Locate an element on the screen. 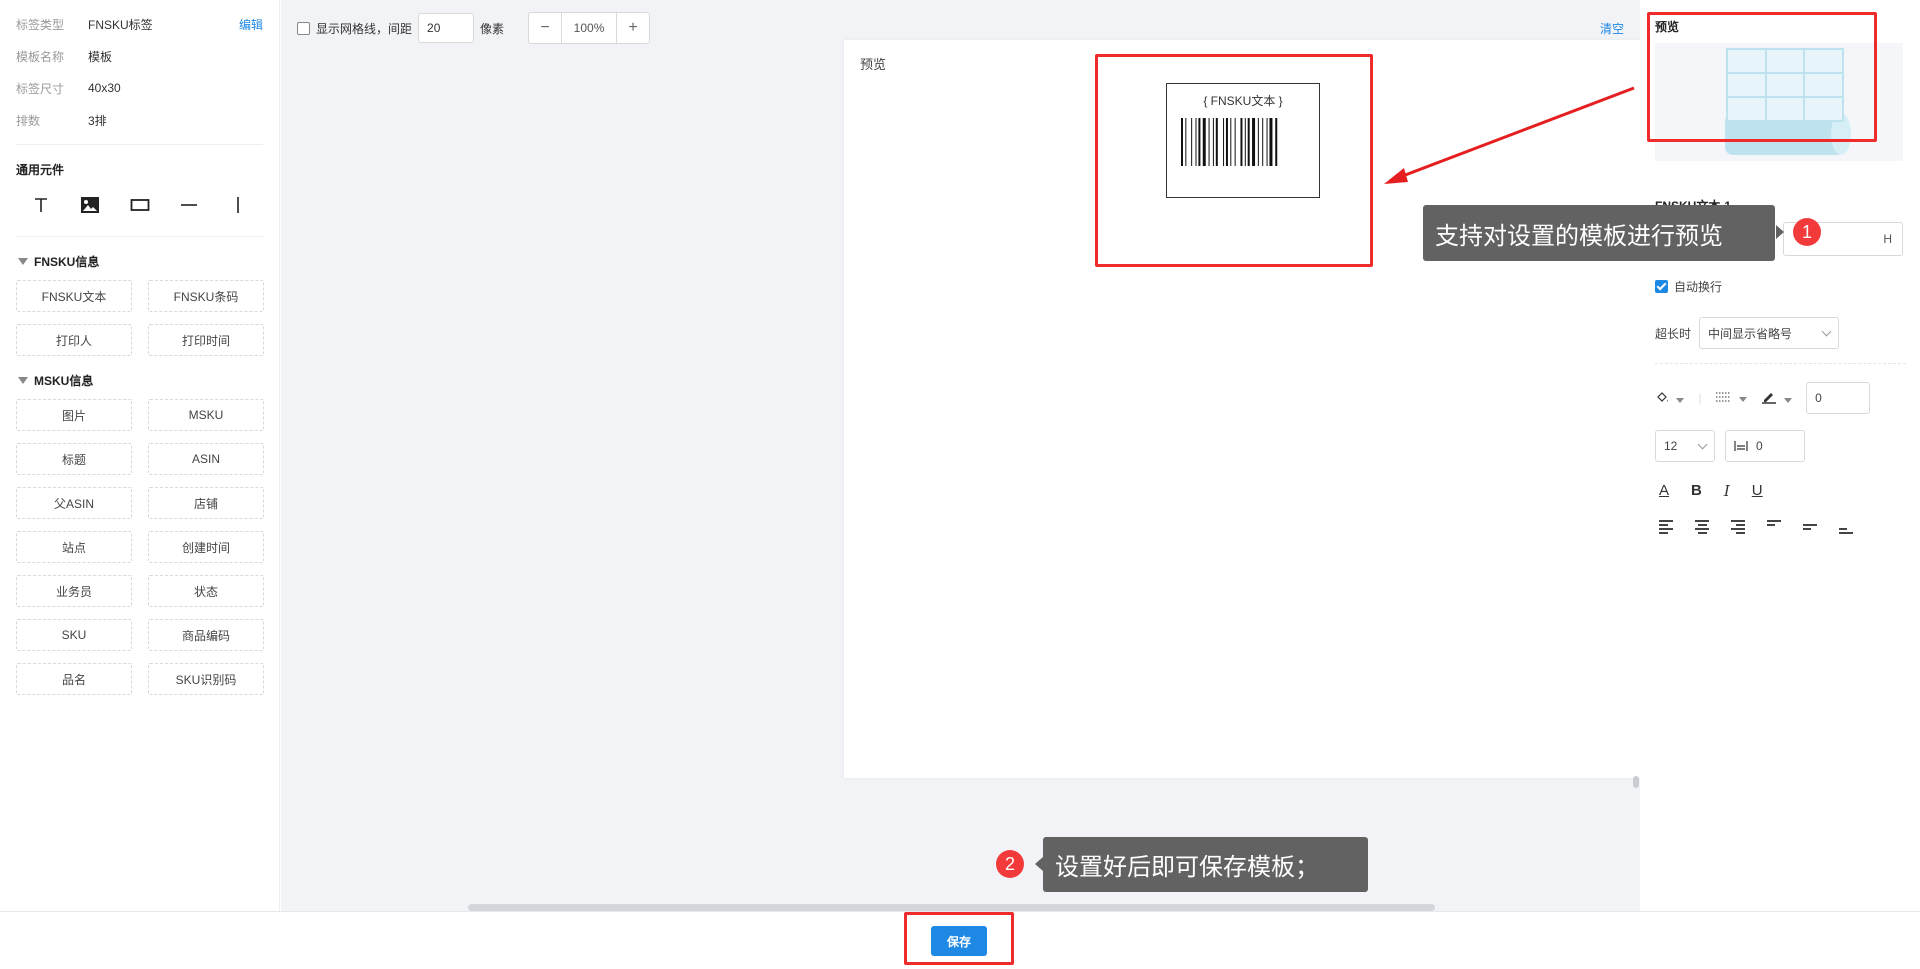 The height and width of the screenshot is (969, 1920). border-style-button is located at coordinates (1731, 398).